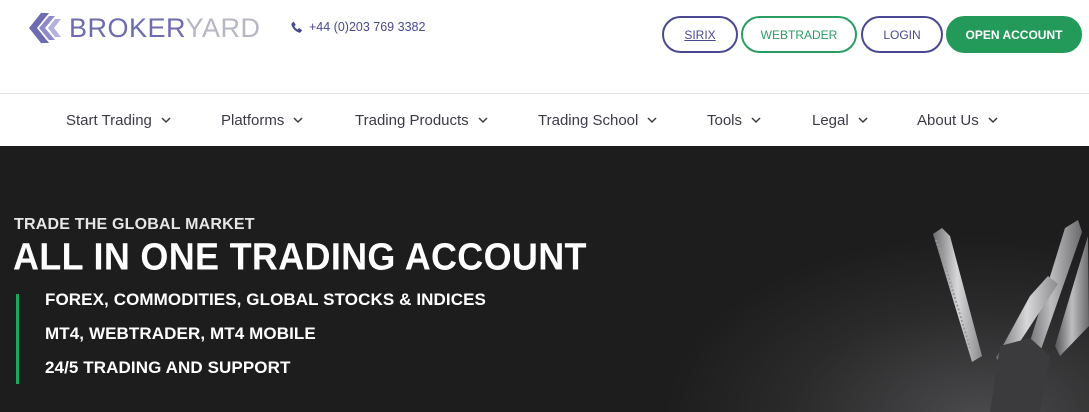 The width and height of the screenshot is (1089, 412). What do you see at coordinates (253, 120) in the screenshot?
I see `nav-item-label: Platforms` at bounding box center [253, 120].